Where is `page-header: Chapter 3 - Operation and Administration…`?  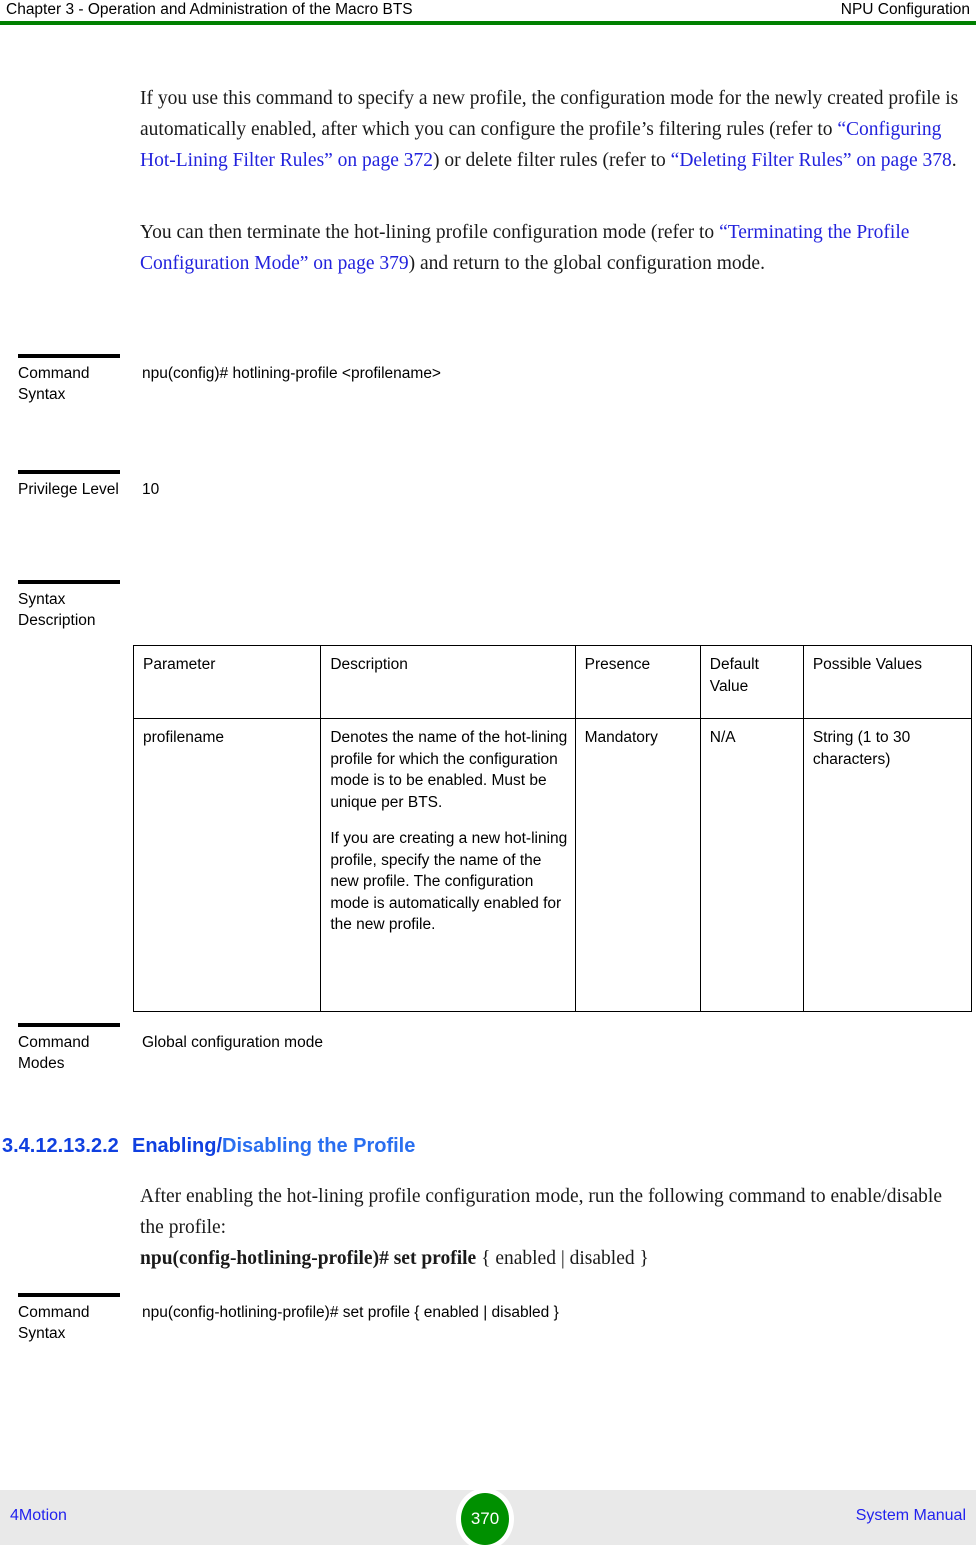 page-header: Chapter 3 - Operation and Administration… is located at coordinates (488, 13).